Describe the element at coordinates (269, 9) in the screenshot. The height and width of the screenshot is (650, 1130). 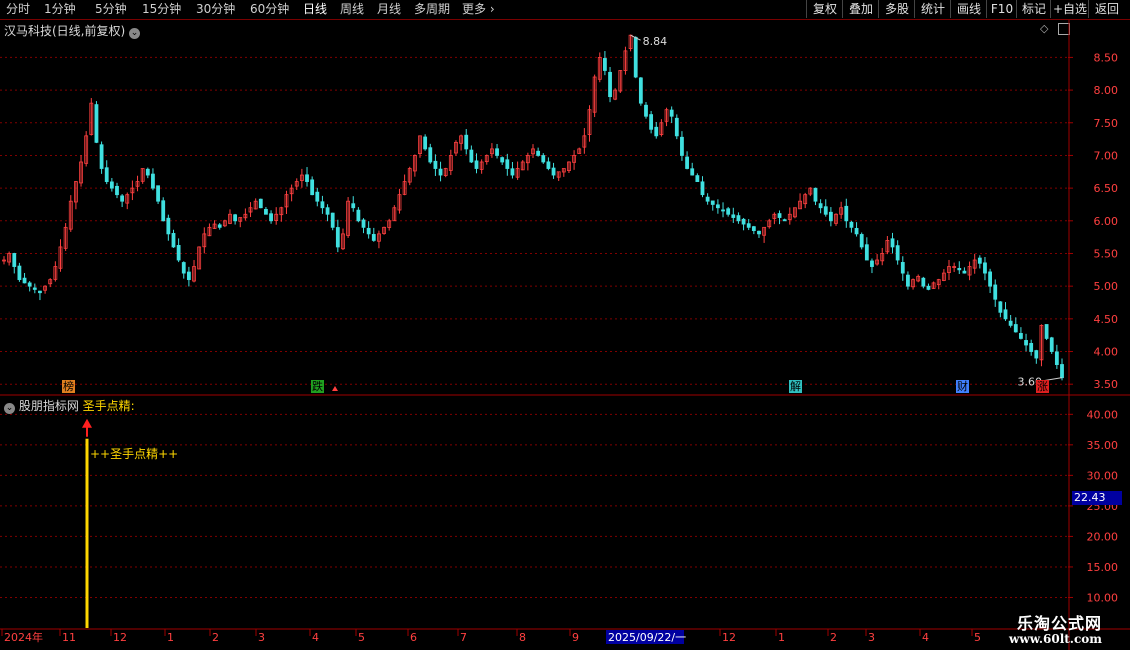
I see `period-tab-60min: 60分钟` at that location.